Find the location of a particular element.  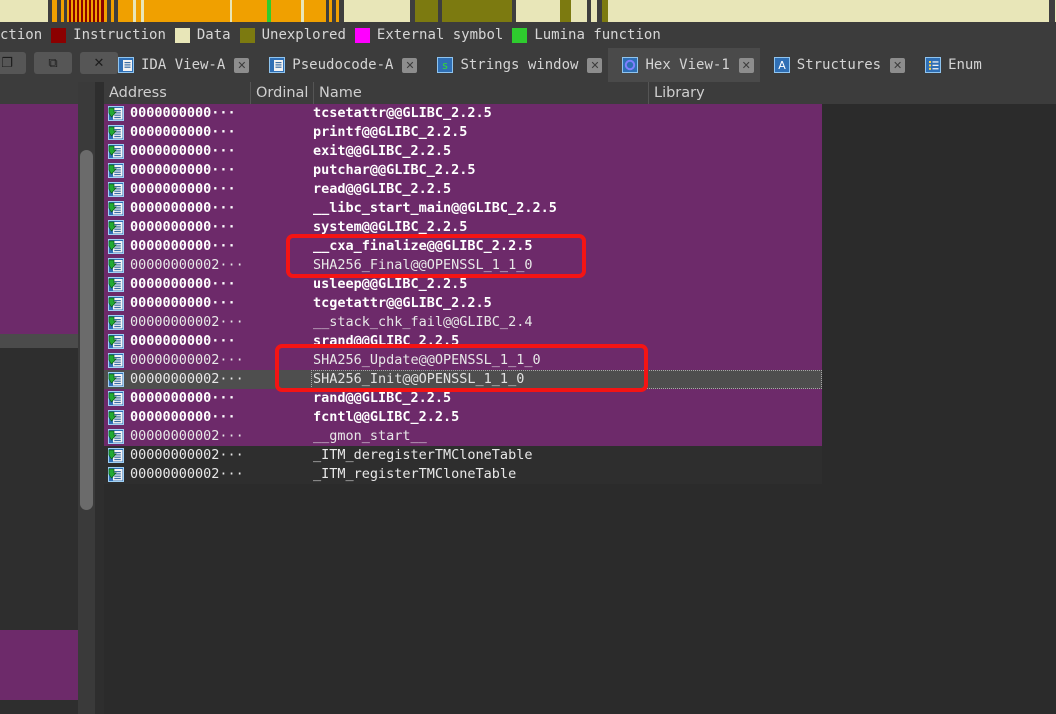

import-row: 0000000000··· fcntl@@GLIBC_2.2.5 is located at coordinates (463, 417).